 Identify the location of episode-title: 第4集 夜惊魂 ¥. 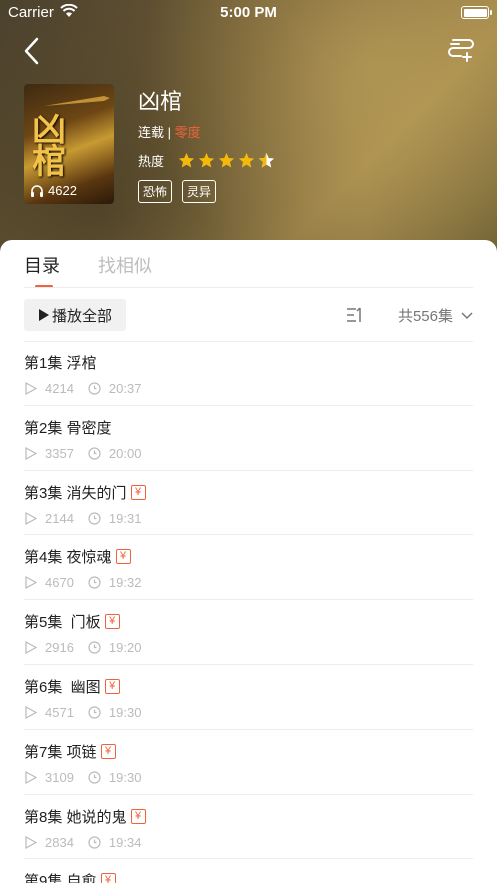
(77, 556).